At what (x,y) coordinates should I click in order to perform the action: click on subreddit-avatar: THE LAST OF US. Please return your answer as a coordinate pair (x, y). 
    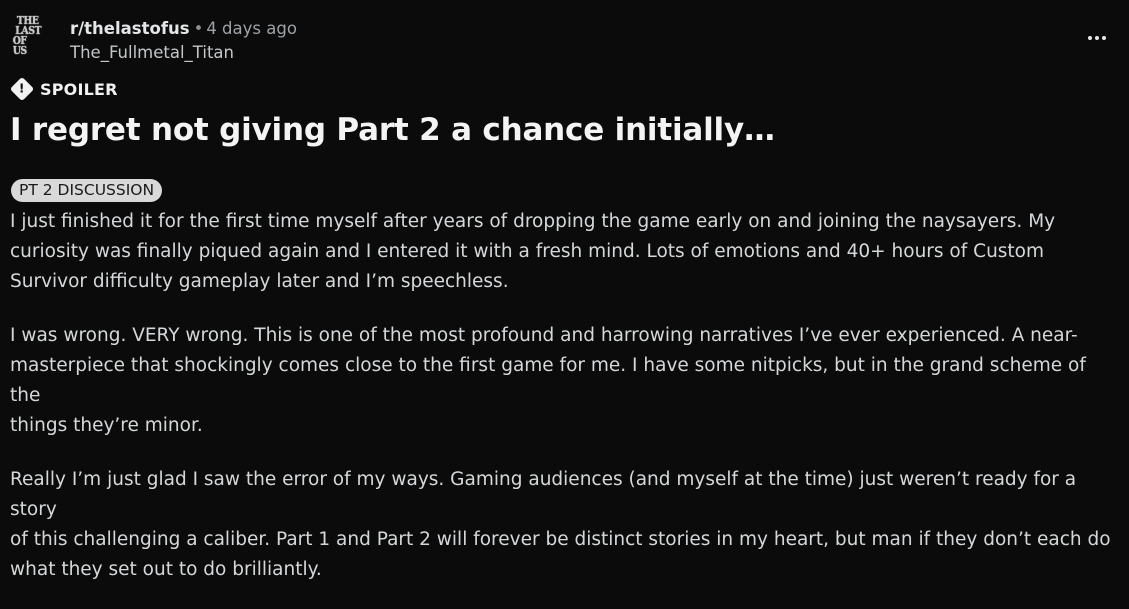
    Looking at the image, I should click on (28, 36).